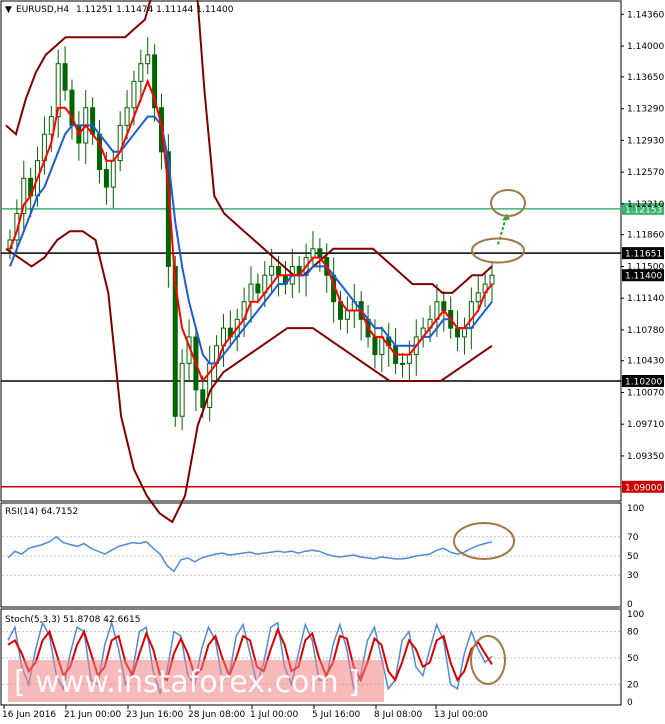  Describe the element at coordinates (645, 47) in the screenshot. I see `price-tick-label: 1.14000` at that location.